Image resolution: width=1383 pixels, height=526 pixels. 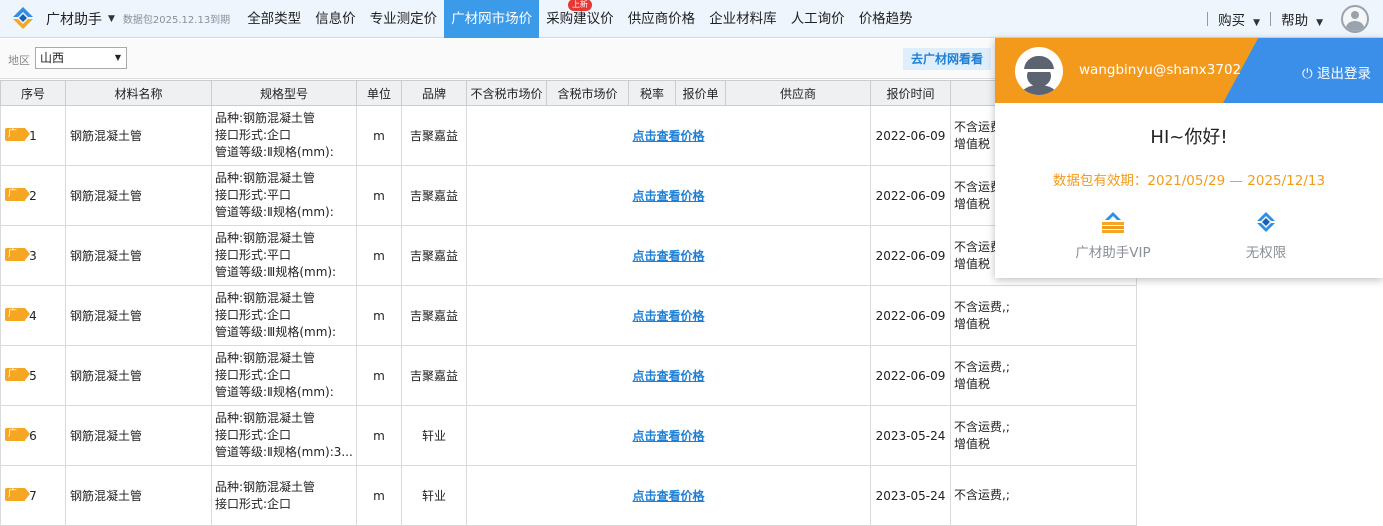 What do you see at coordinates (743, 19) in the screenshot?
I see `tab-enterprise-library: 企业材料库` at bounding box center [743, 19].